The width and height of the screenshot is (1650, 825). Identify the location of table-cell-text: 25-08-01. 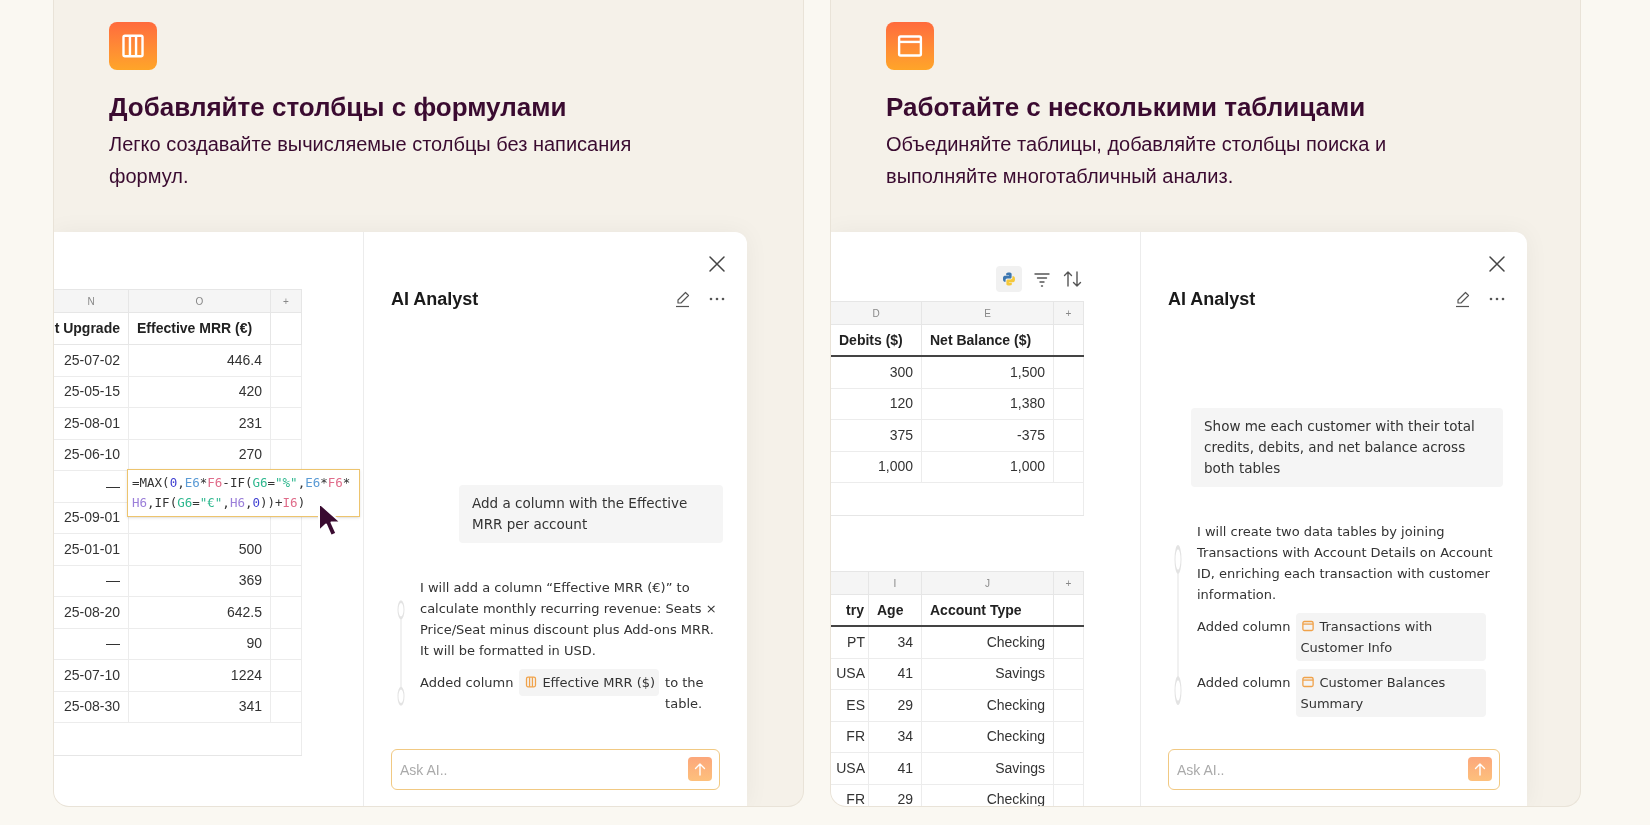
(91, 423).